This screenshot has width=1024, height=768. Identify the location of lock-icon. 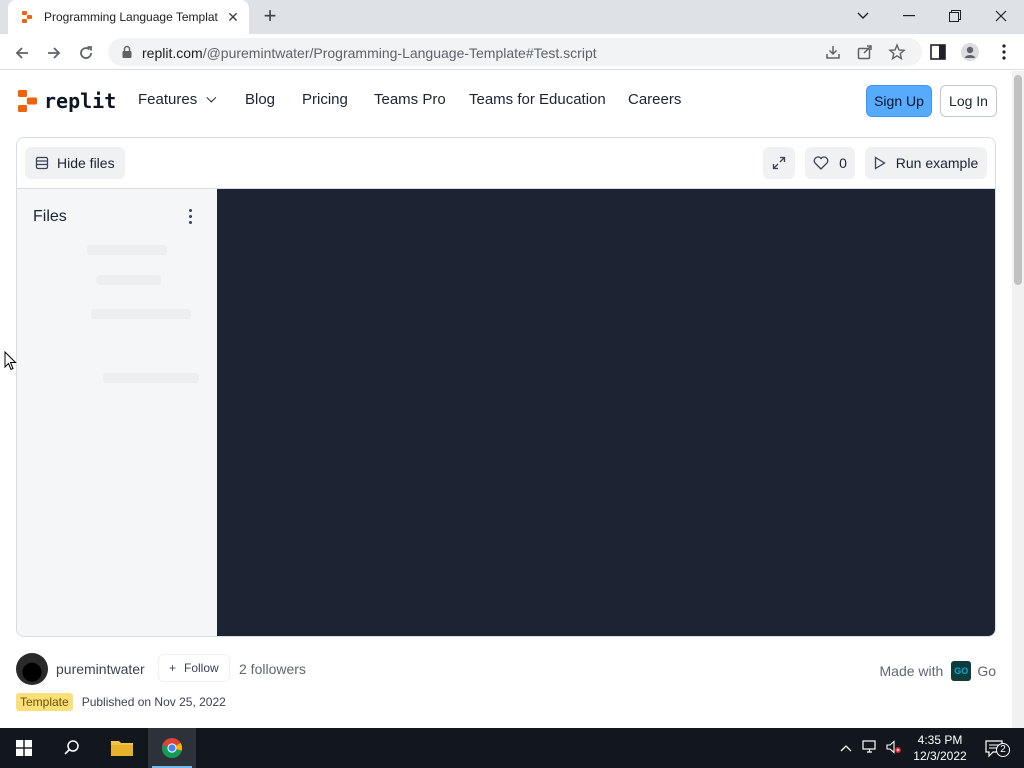
(127, 52).